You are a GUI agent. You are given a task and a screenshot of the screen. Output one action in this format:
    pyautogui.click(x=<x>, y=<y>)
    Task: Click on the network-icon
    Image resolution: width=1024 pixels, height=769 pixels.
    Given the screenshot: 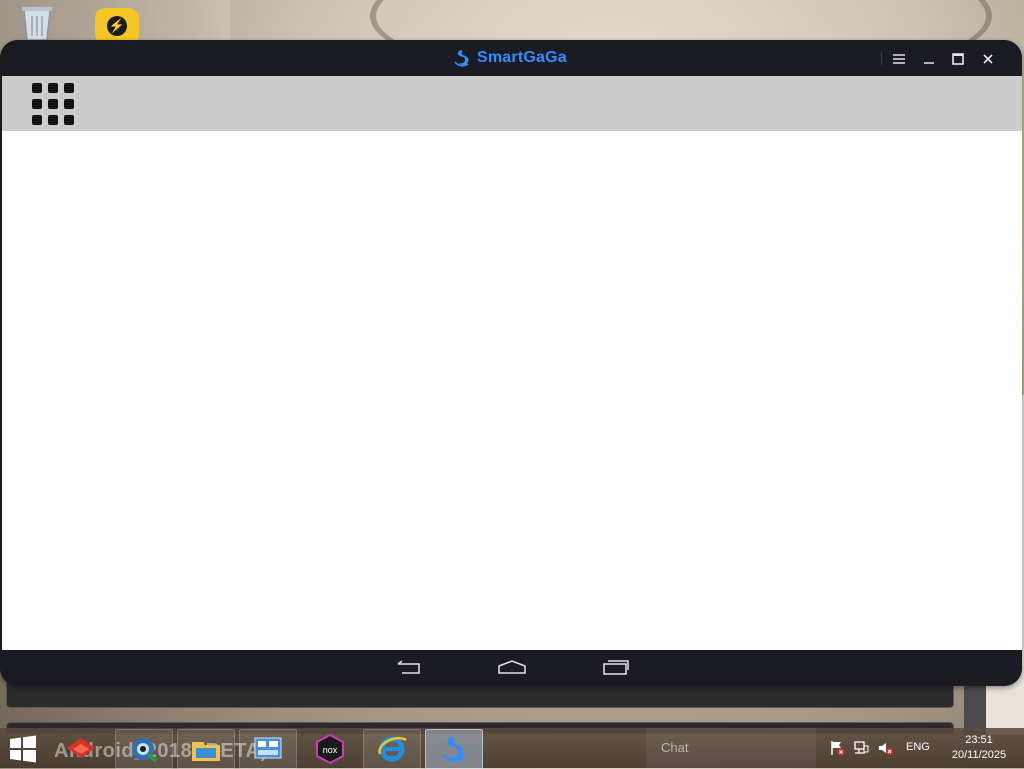 What is the action you would take?
    pyautogui.click(x=861, y=748)
    